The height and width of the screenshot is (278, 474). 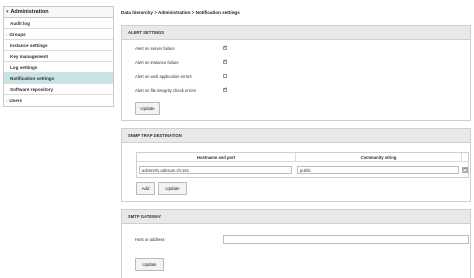 I want to click on sidebar-item-software-repository: Software repository, so click(x=58, y=89).